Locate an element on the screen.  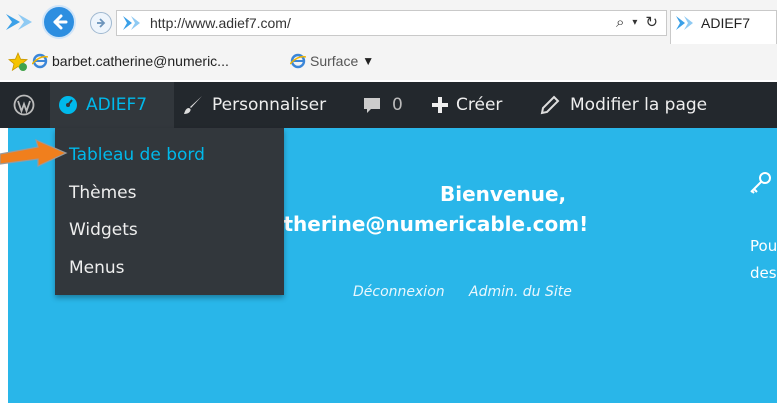
edit-page-label: Modifier la page is located at coordinates (639, 105).